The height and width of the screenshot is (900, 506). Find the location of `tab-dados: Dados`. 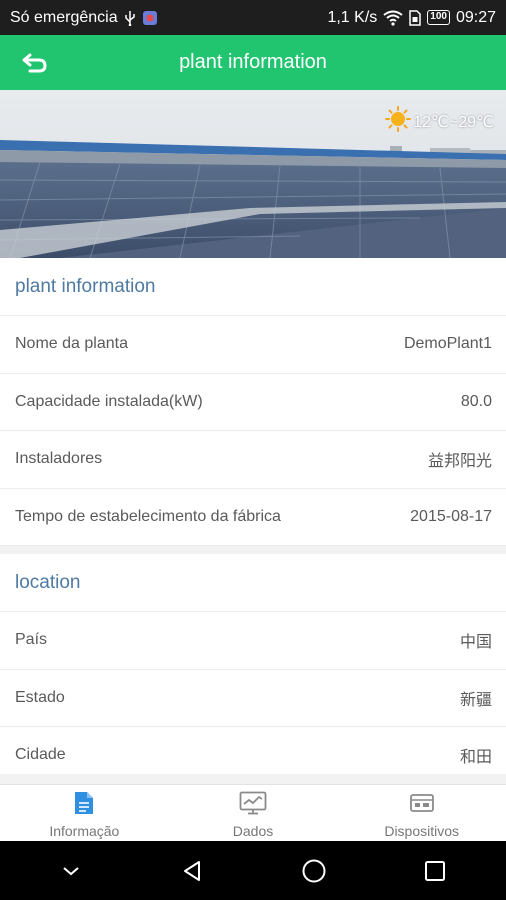

tab-dados: Dados is located at coordinates (253, 813).